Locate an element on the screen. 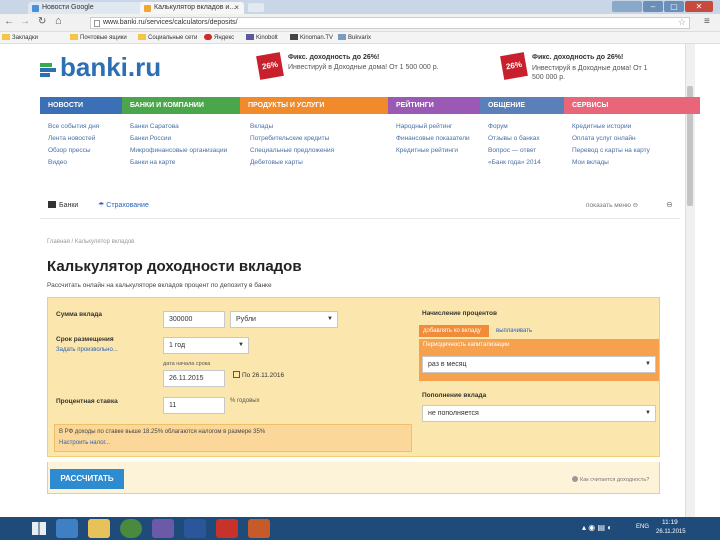 This screenshot has width=720, height=540. bookmark-item: Почтовые ящики is located at coordinates (98, 37).